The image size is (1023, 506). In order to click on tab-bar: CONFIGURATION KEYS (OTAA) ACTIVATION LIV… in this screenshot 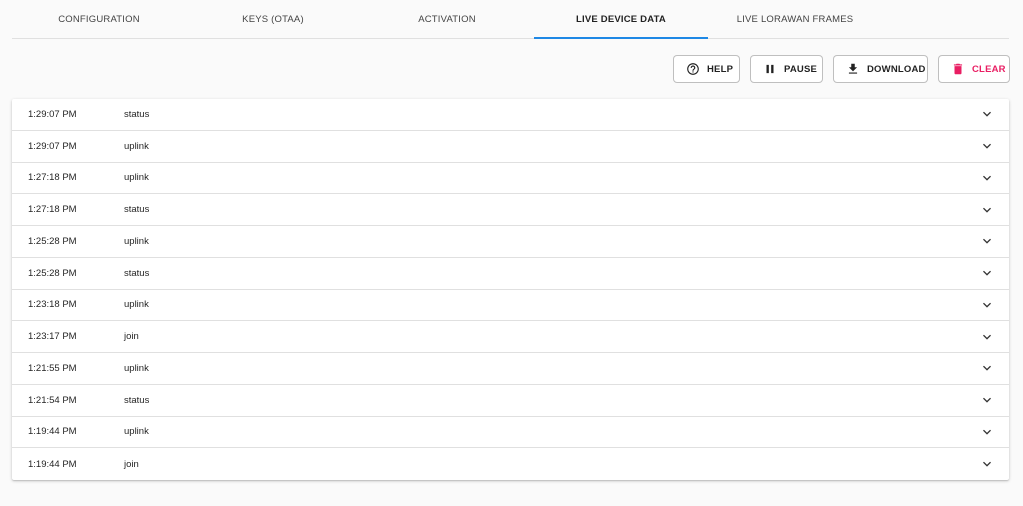, I will do `click(510, 19)`.